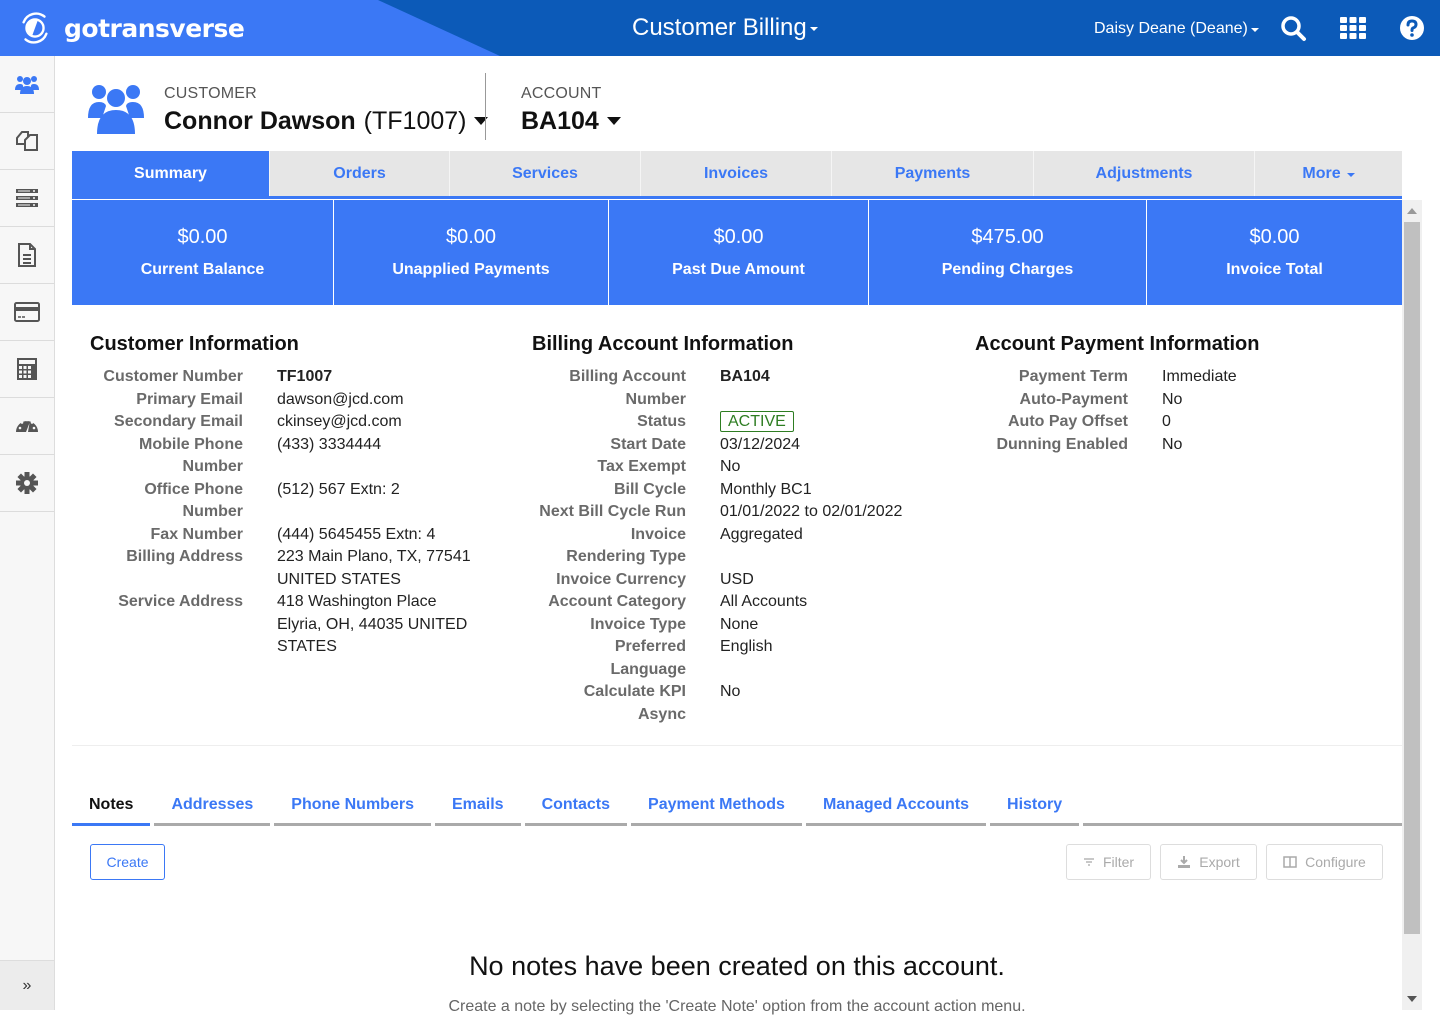  Describe the element at coordinates (202, 269) in the screenshot. I see `tile-label: Current Balance` at that location.